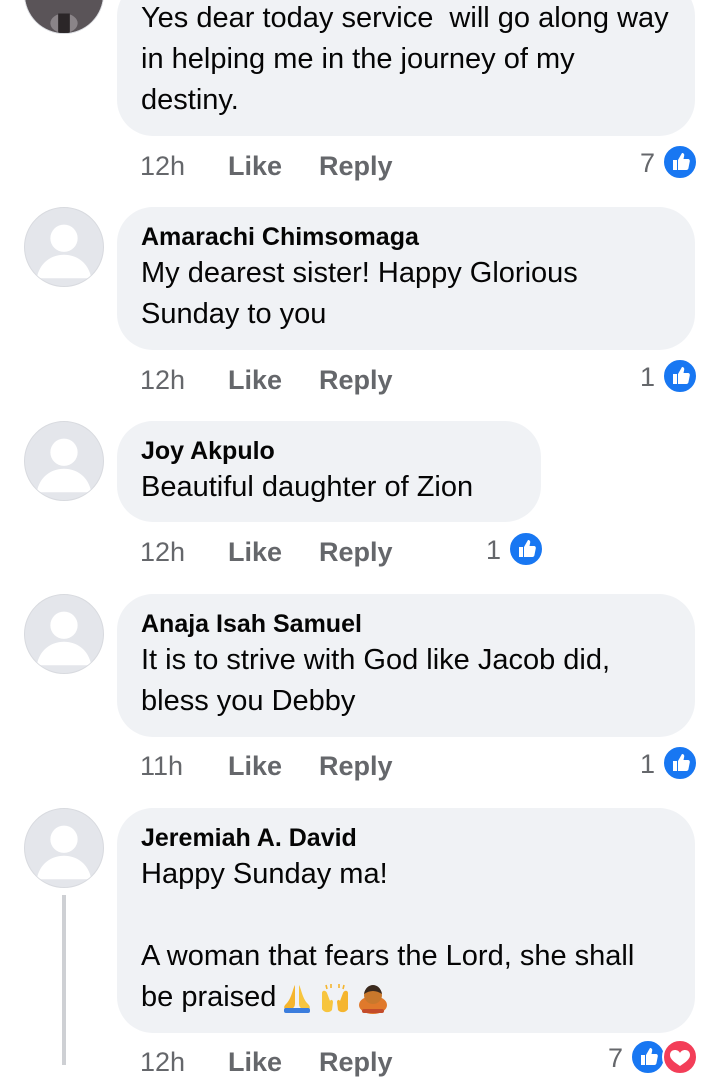  I want to click on comment-timestamp: 11h, so click(162, 766).